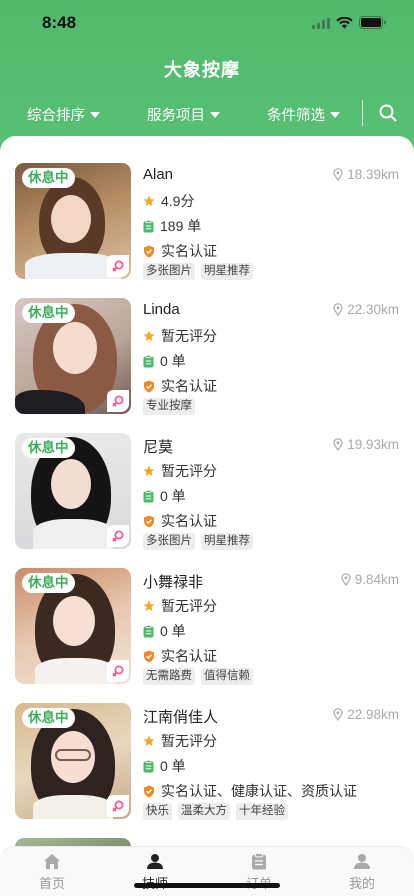 Image resolution: width=414 pixels, height=896 pixels. I want to click on distance-value: 9.84km, so click(376, 579).